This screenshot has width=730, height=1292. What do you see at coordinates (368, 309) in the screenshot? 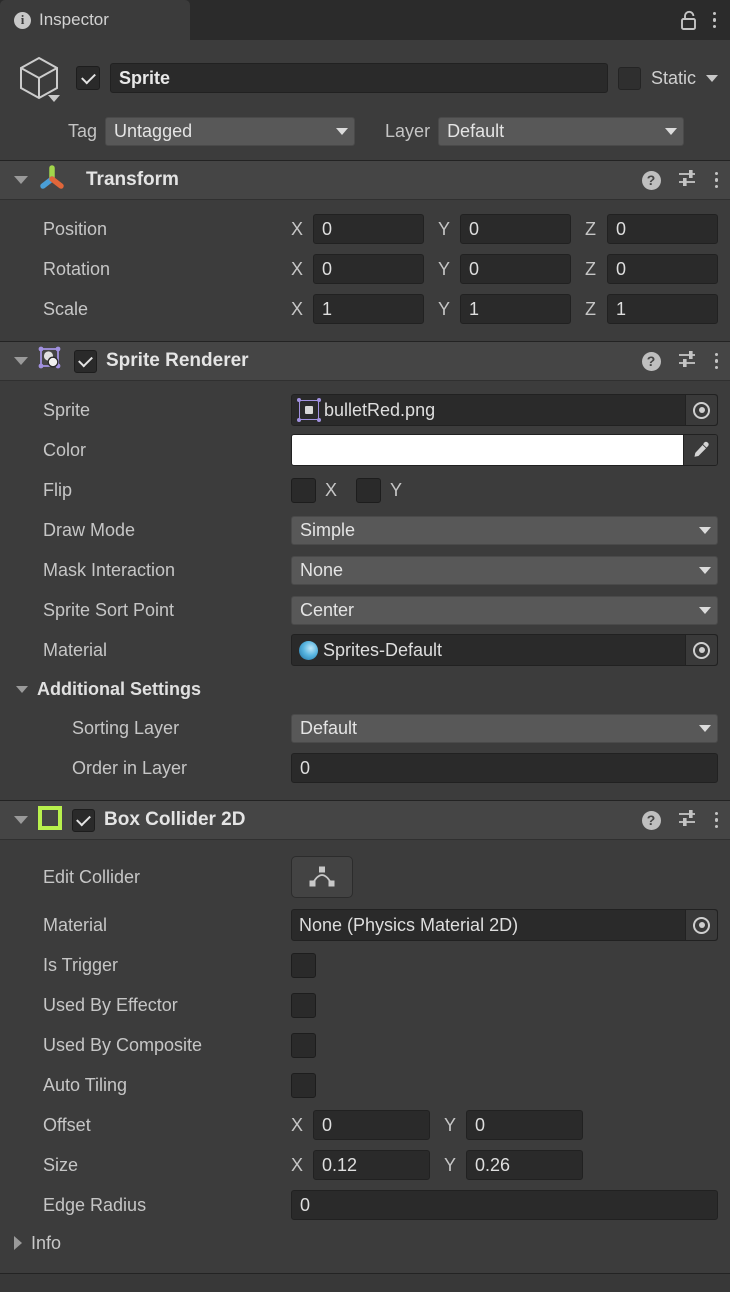
I see `scale-x-input: 1` at bounding box center [368, 309].